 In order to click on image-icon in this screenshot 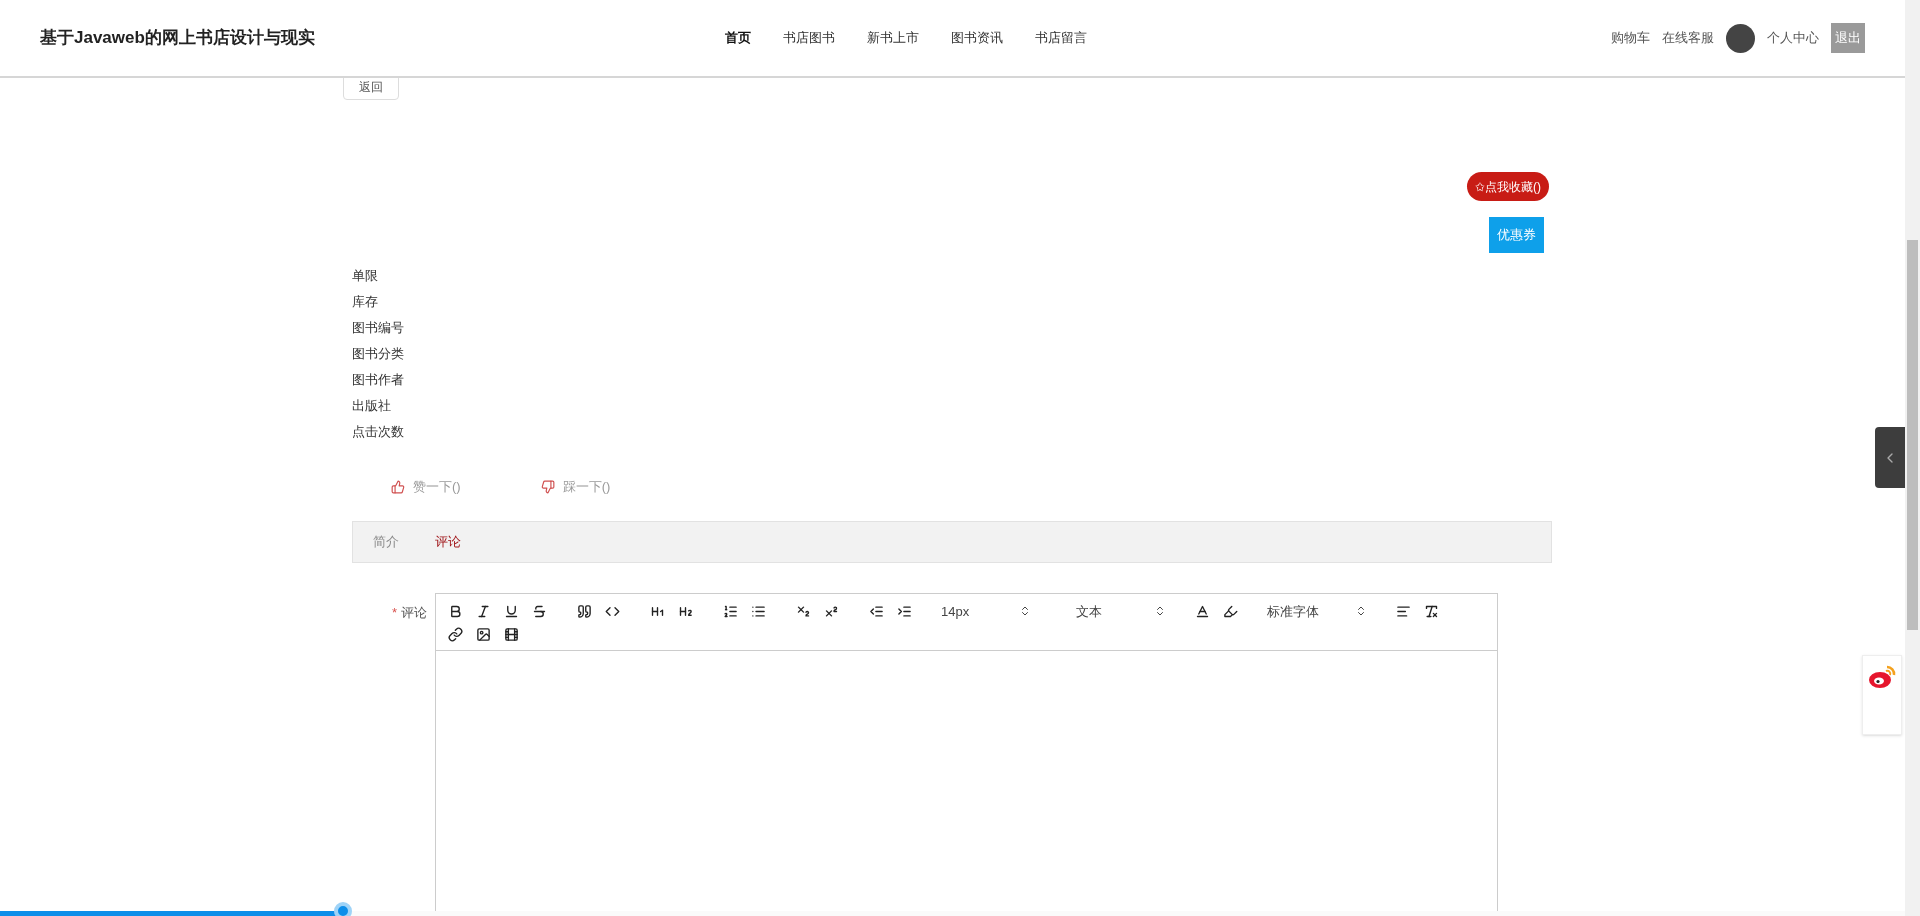, I will do `click(483, 634)`.